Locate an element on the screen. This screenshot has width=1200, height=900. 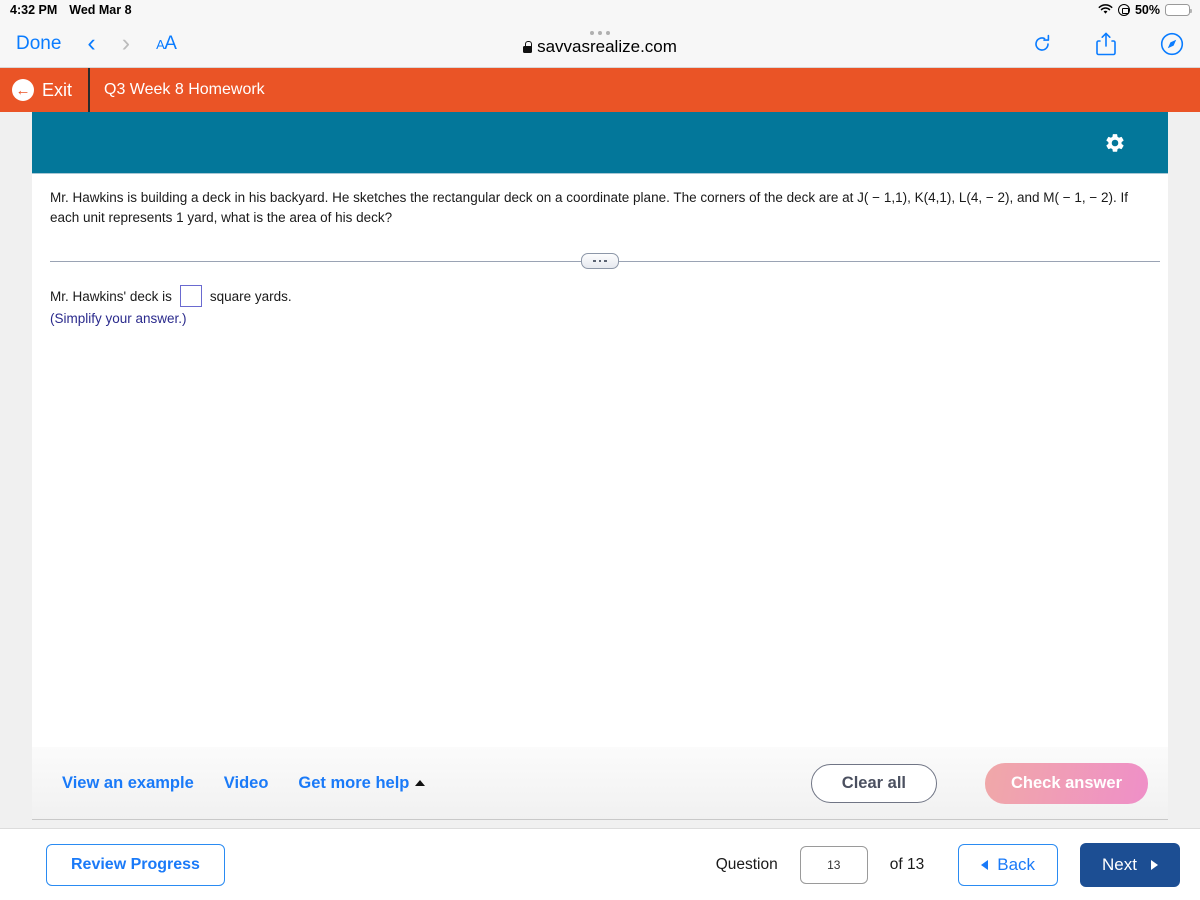
get-more-help-label: Get more help is located at coordinates (354, 782).